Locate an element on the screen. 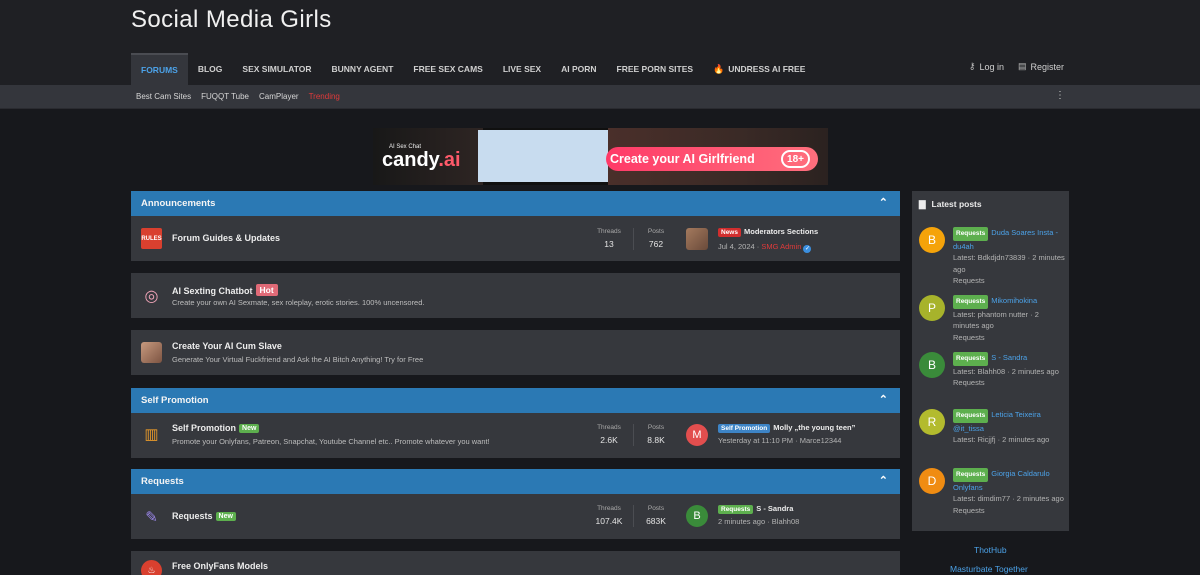 This screenshot has height=575, width=1200. subnav-camplayer: CamPlayer is located at coordinates (279, 96).